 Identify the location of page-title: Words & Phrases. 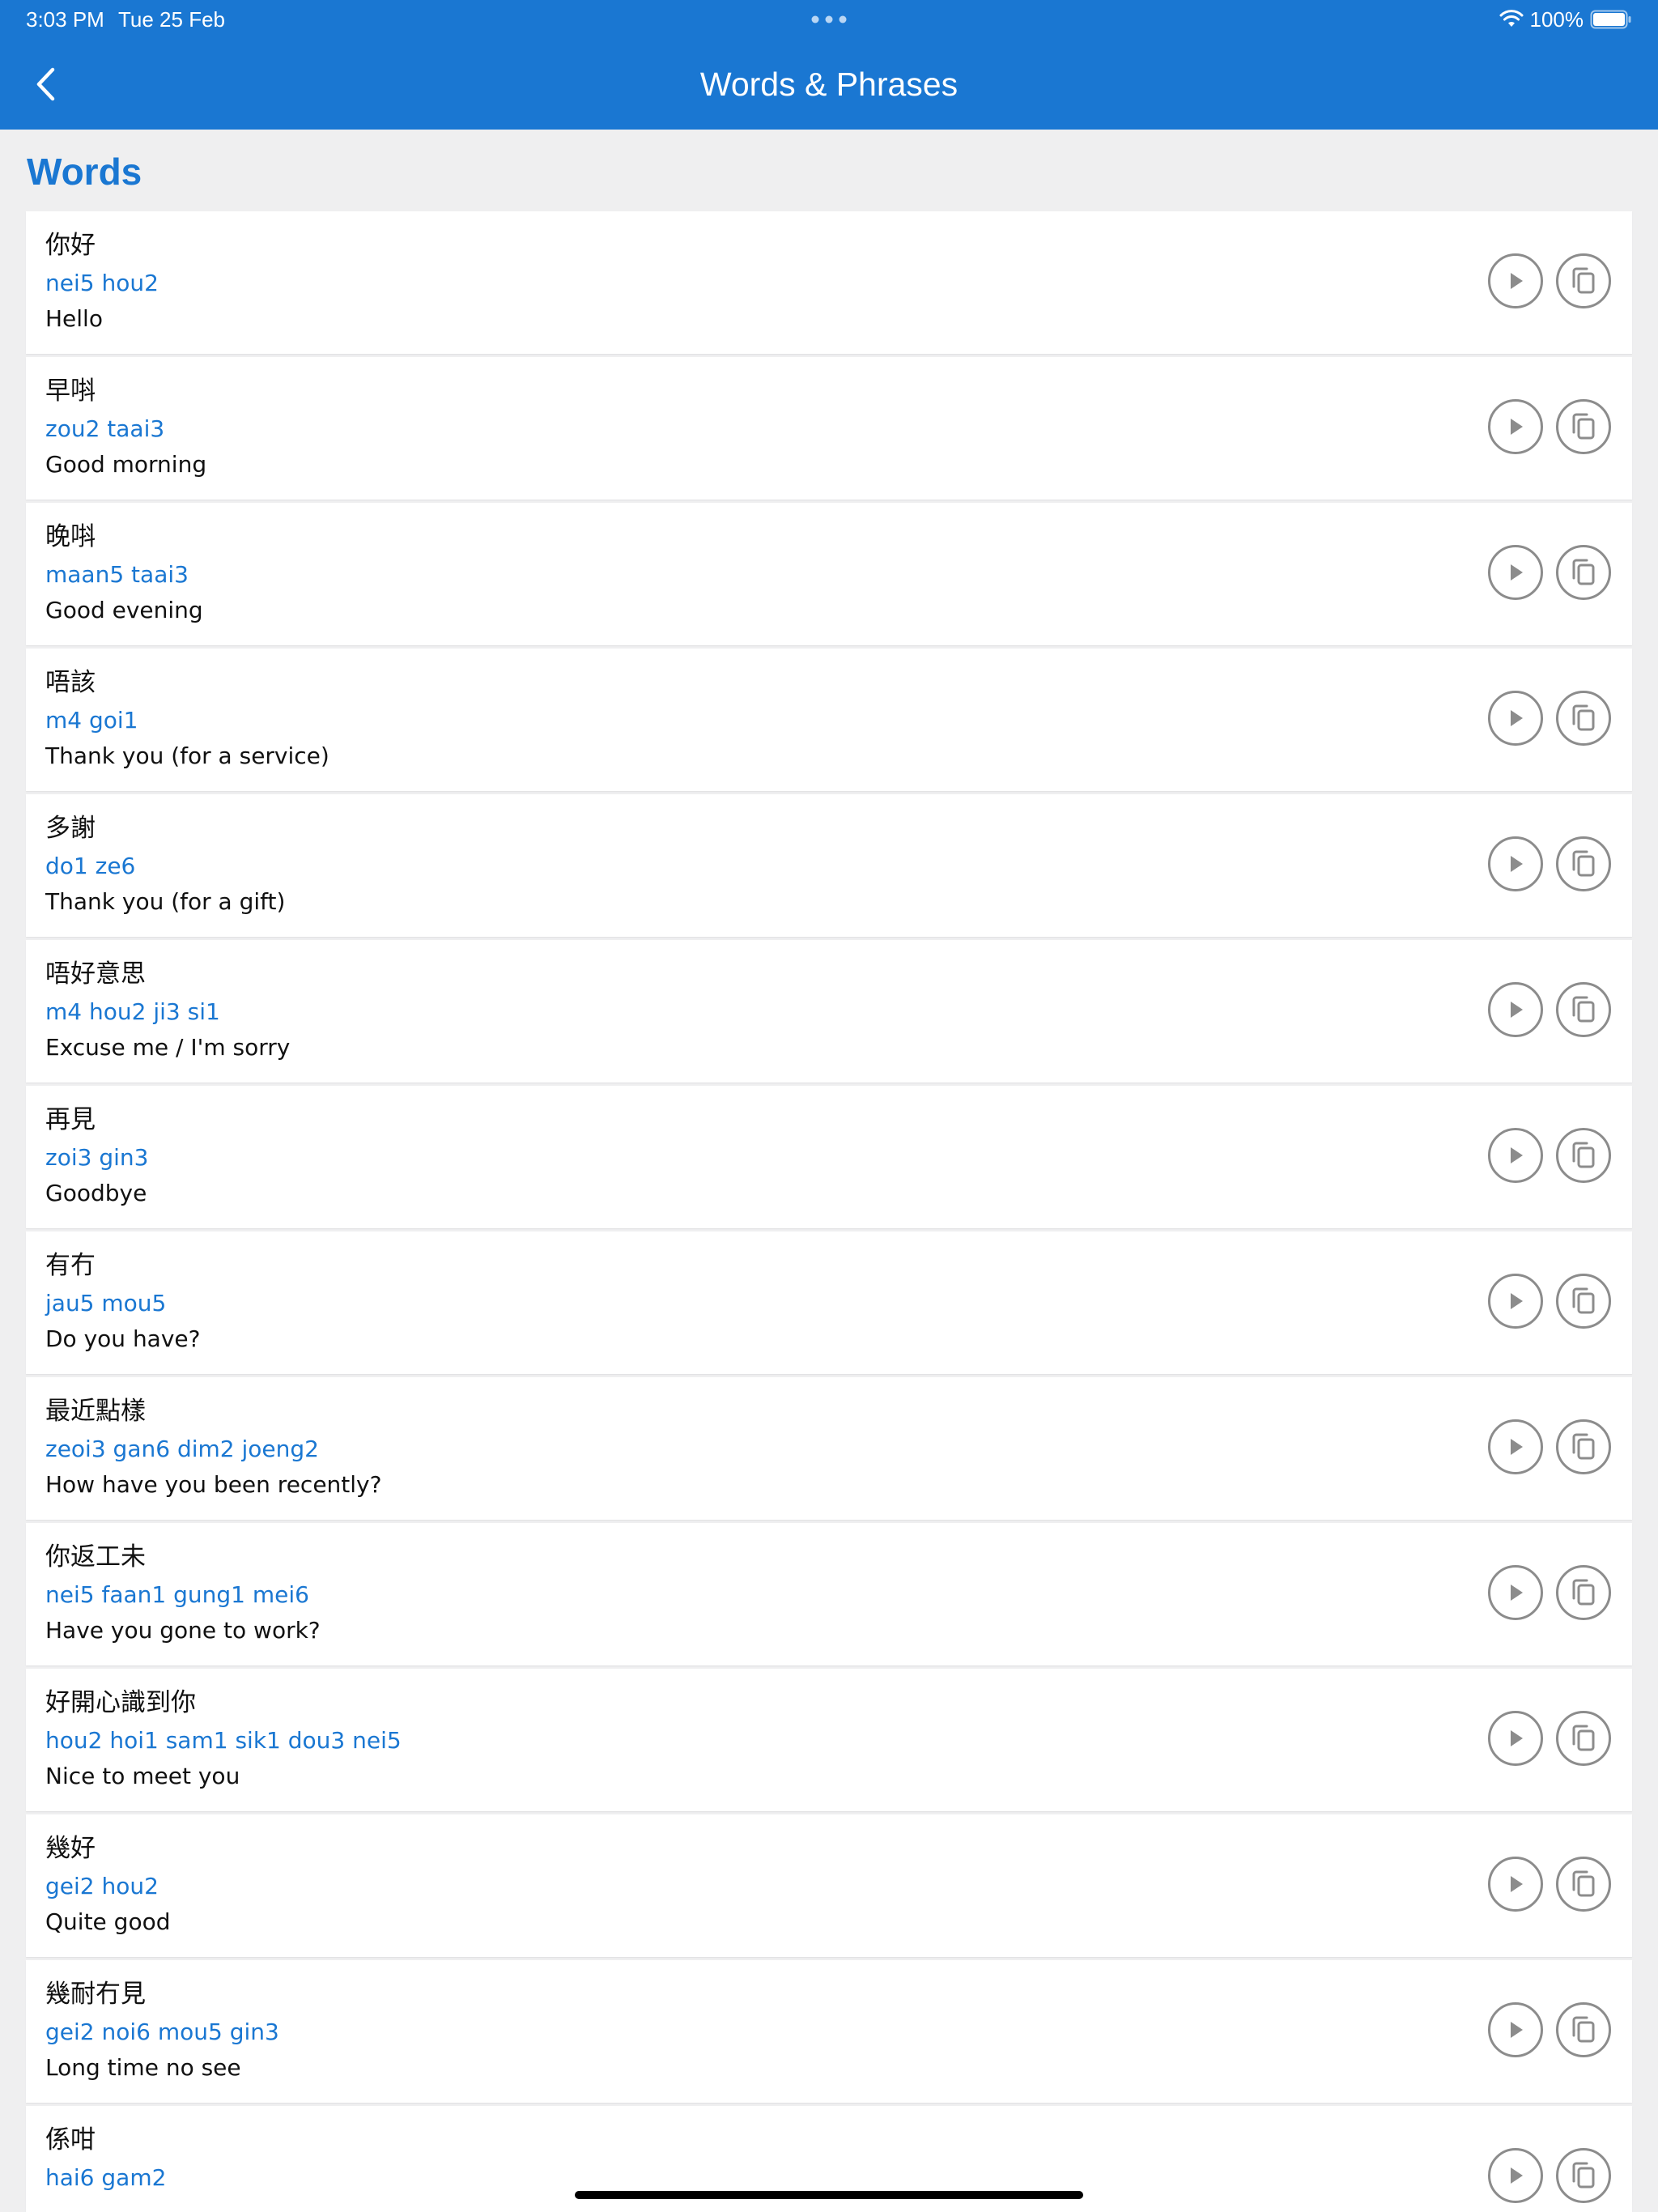
(829, 85).